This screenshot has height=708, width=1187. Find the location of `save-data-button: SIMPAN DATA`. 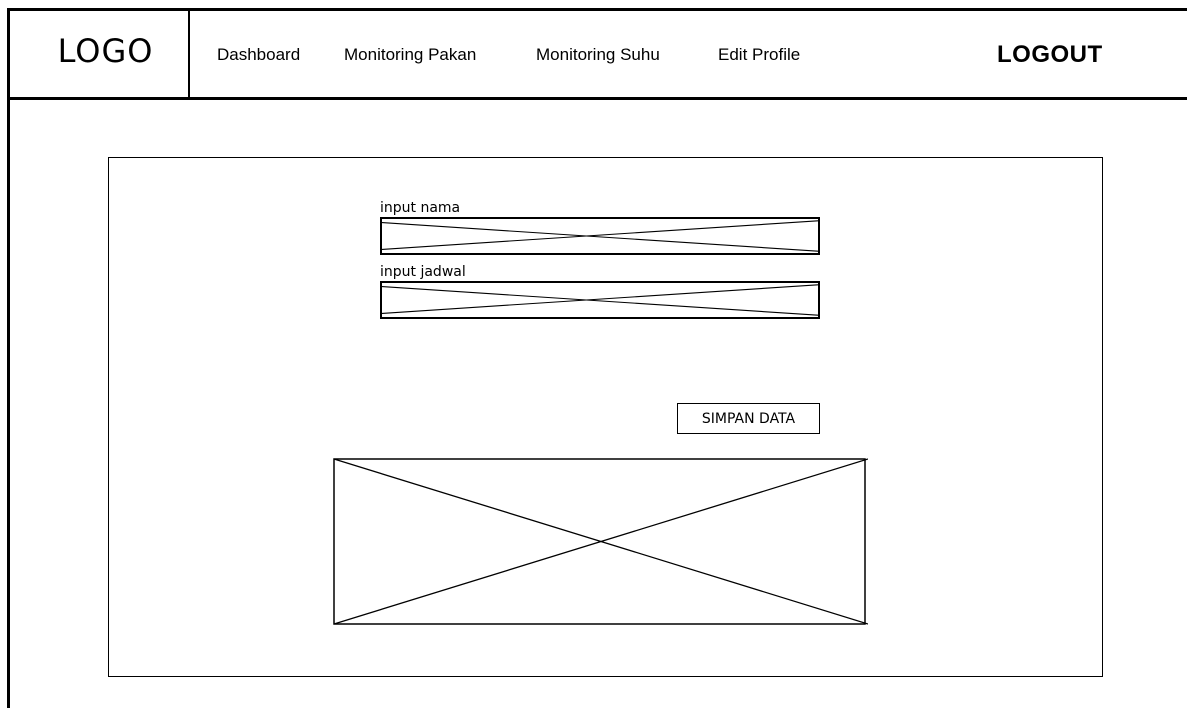

save-data-button: SIMPAN DATA is located at coordinates (748, 418).